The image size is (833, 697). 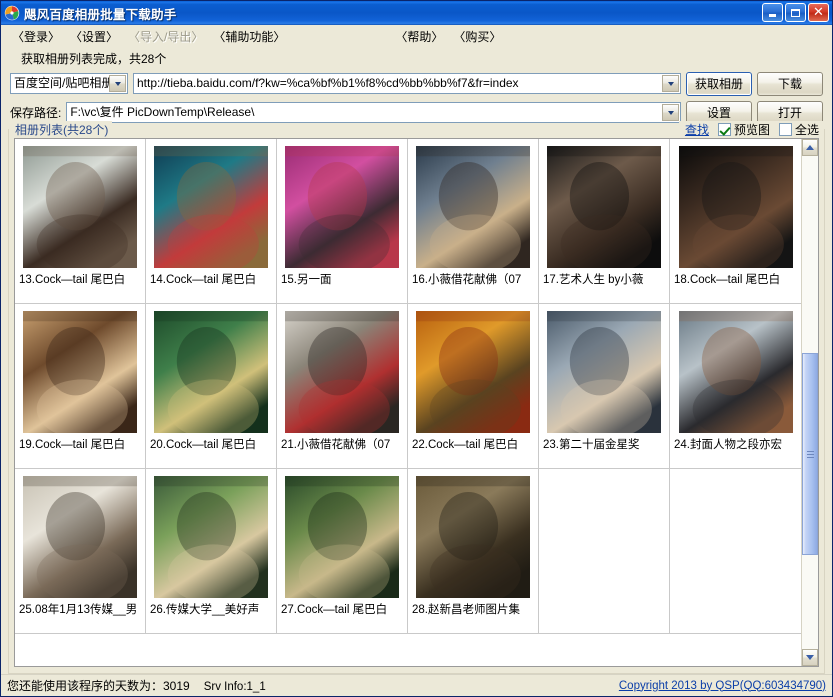 I want to click on download-button: 下载, so click(x=790, y=83).